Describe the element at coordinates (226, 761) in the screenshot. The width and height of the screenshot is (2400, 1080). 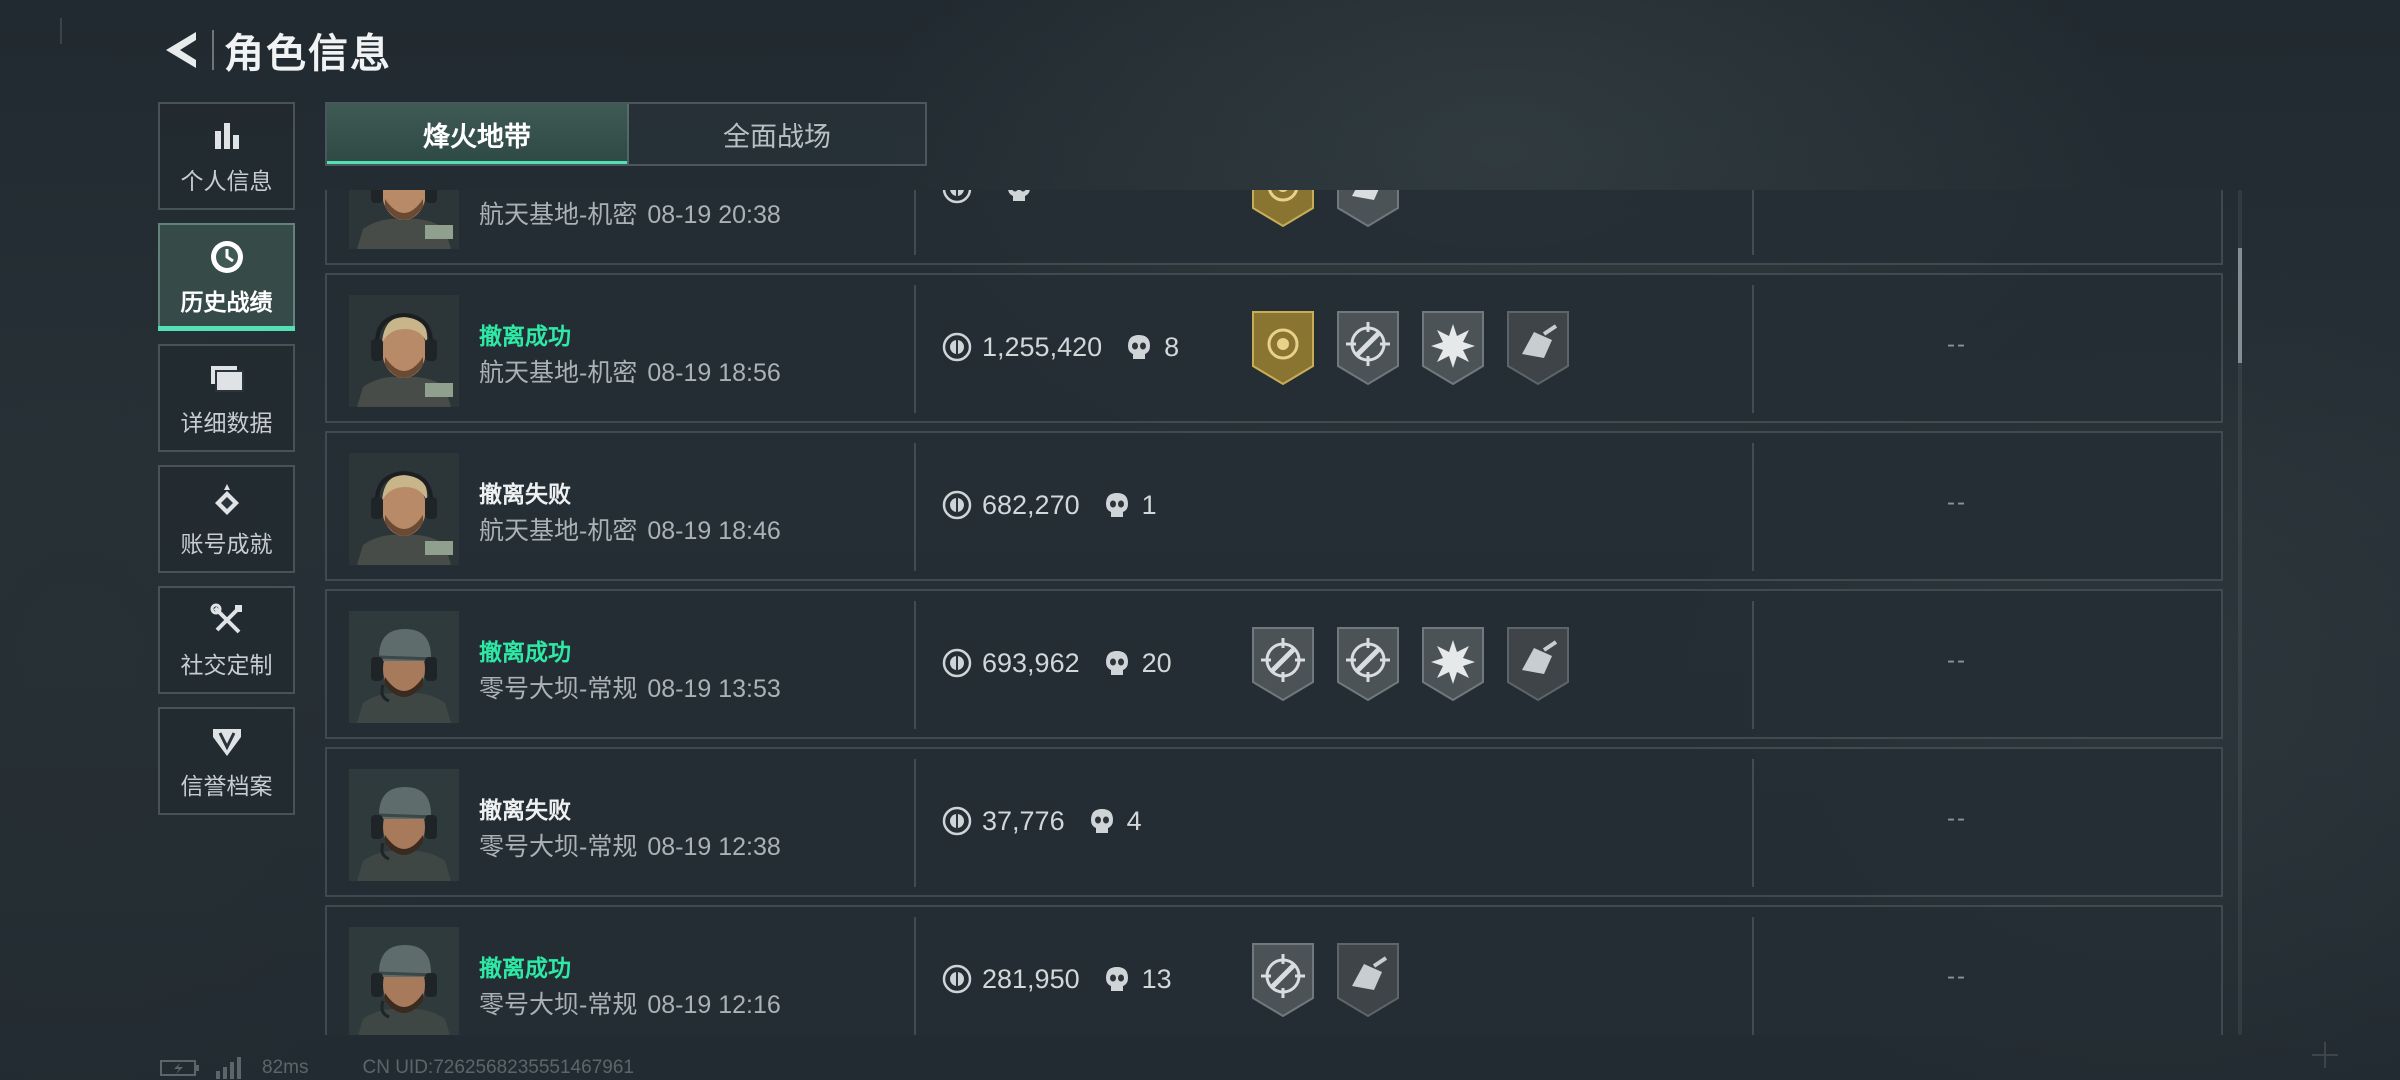
I see `sidebar-item-credit: 信誉档案` at that location.